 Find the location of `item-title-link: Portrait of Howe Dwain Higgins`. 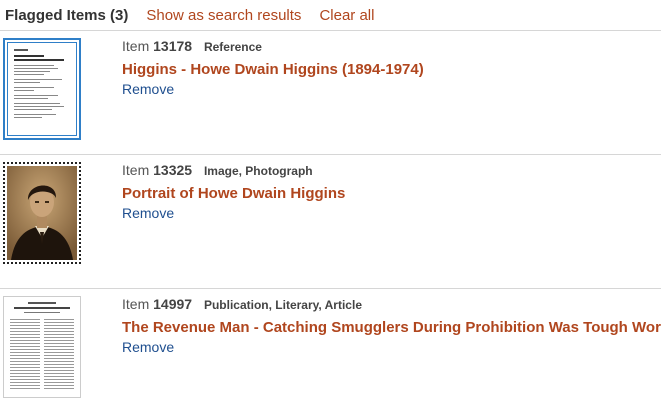

item-title-link: Portrait of Howe Dwain Higgins is located at coordinates (233, 193).